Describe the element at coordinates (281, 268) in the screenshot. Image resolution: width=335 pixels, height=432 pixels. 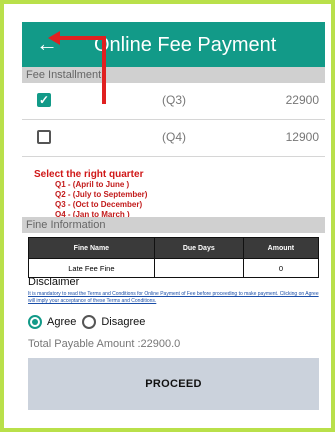
I see `fine-amount-cell: 0` at that location.